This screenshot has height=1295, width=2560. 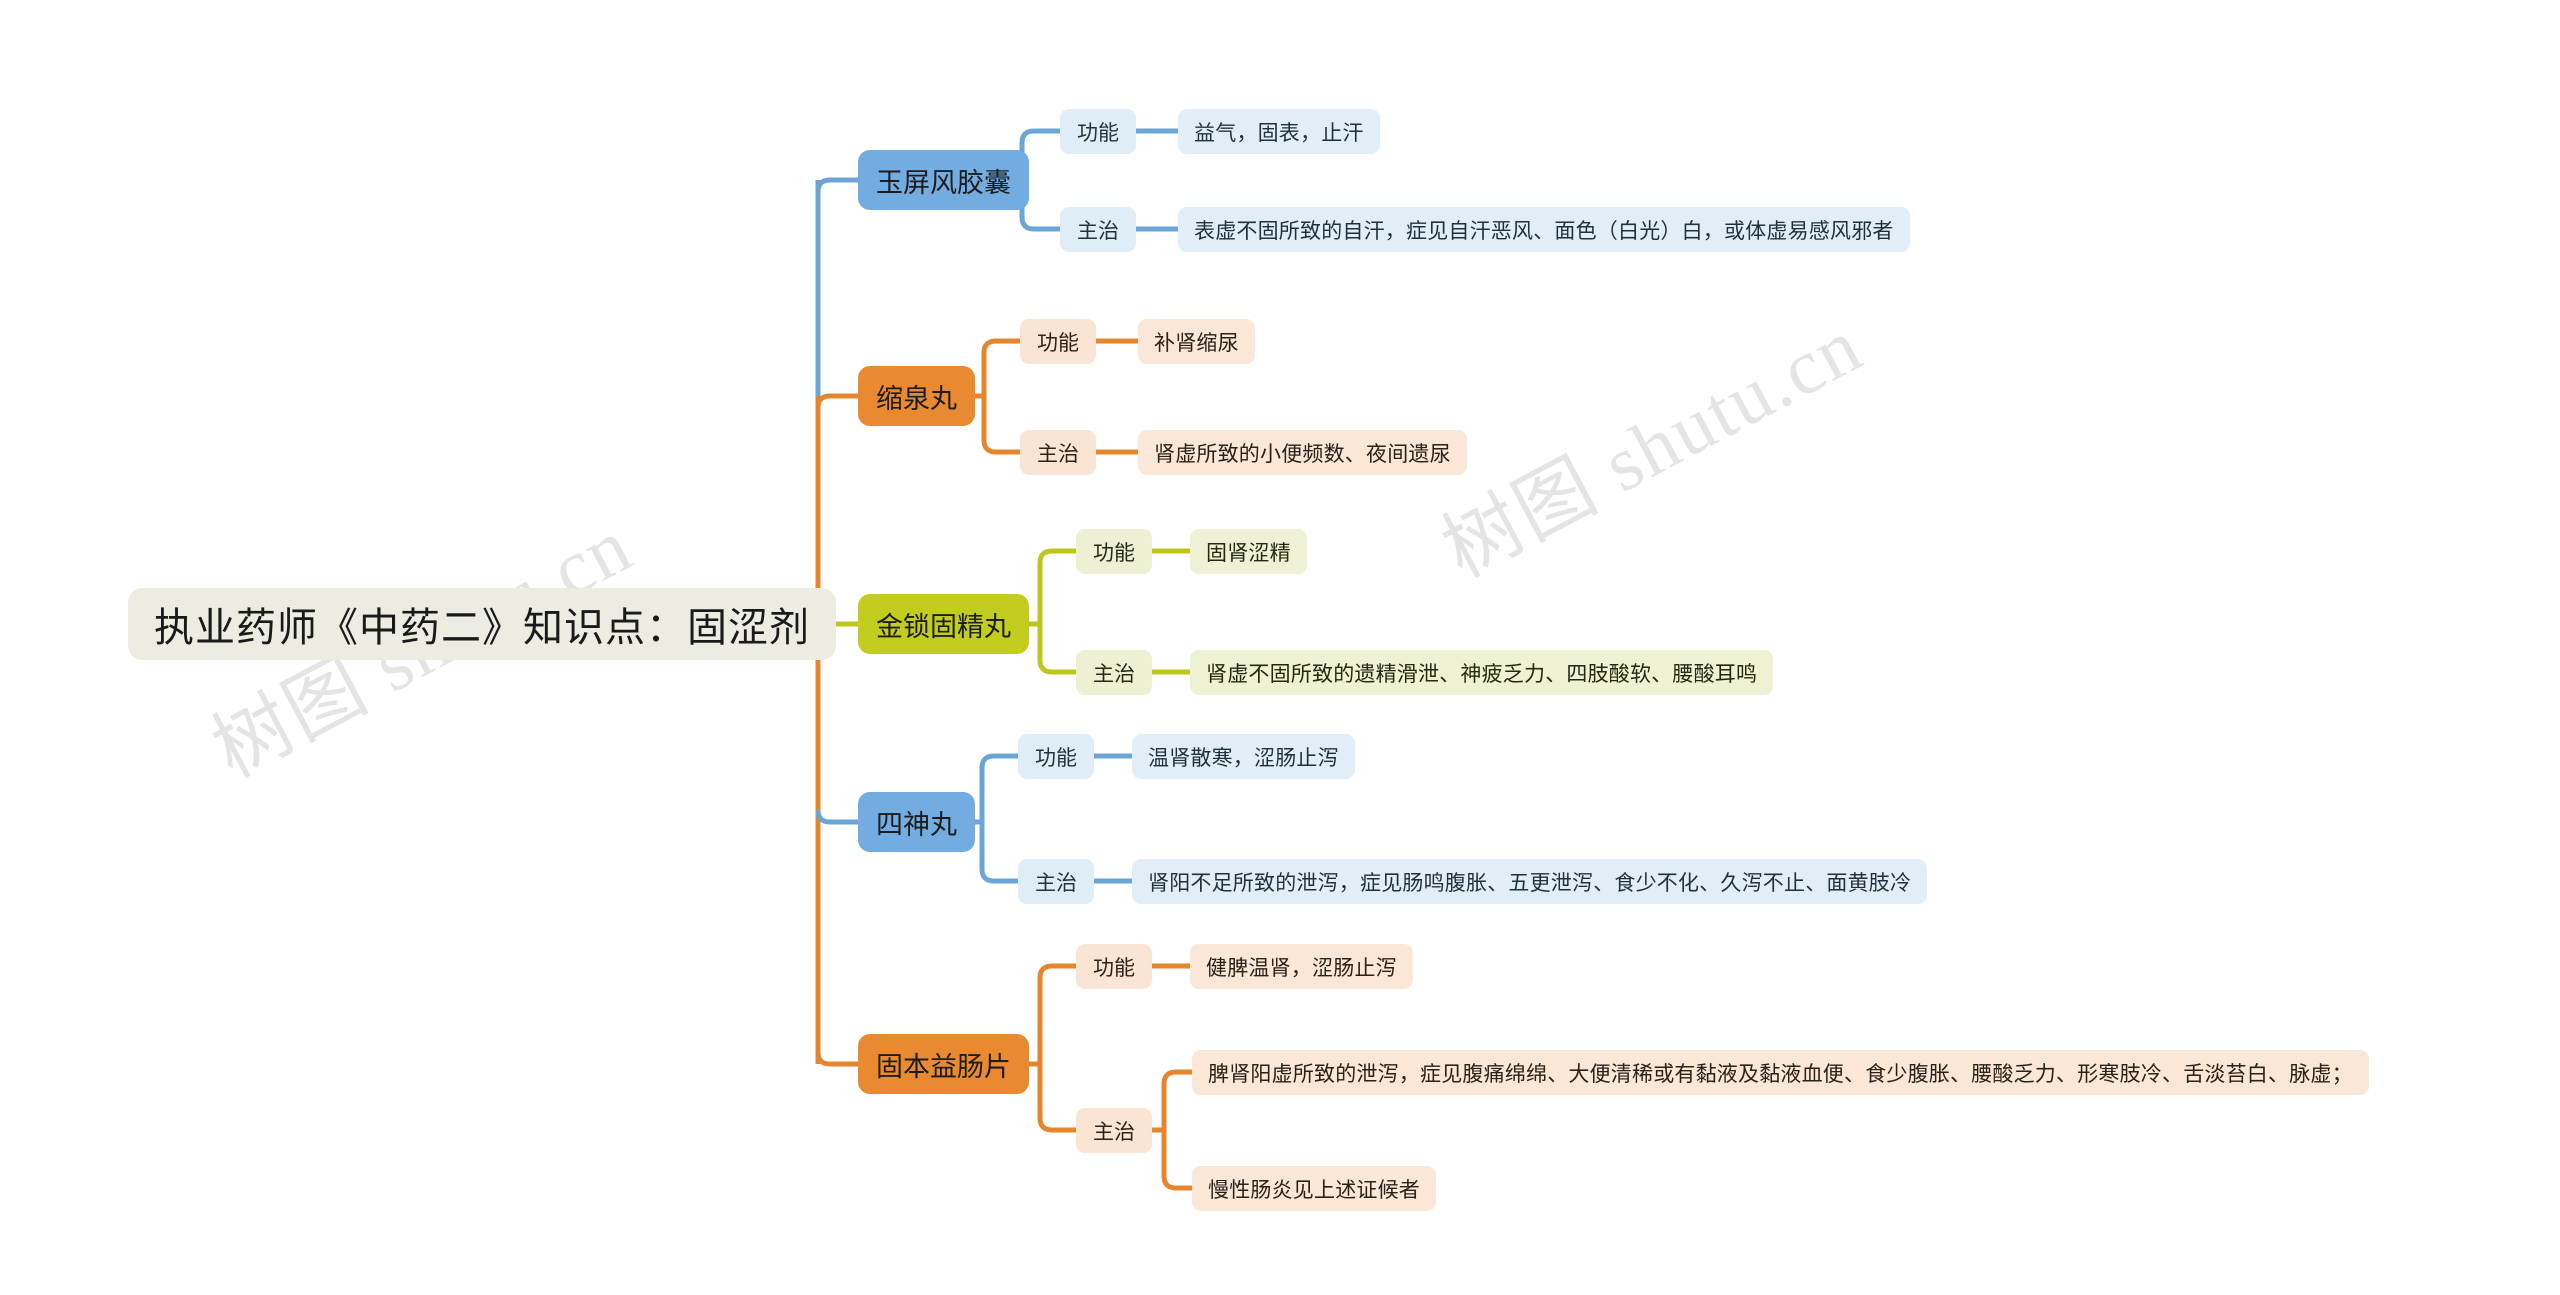 I want to click on leaf-text: 固肾涩精, so click(x=1248, y=553).